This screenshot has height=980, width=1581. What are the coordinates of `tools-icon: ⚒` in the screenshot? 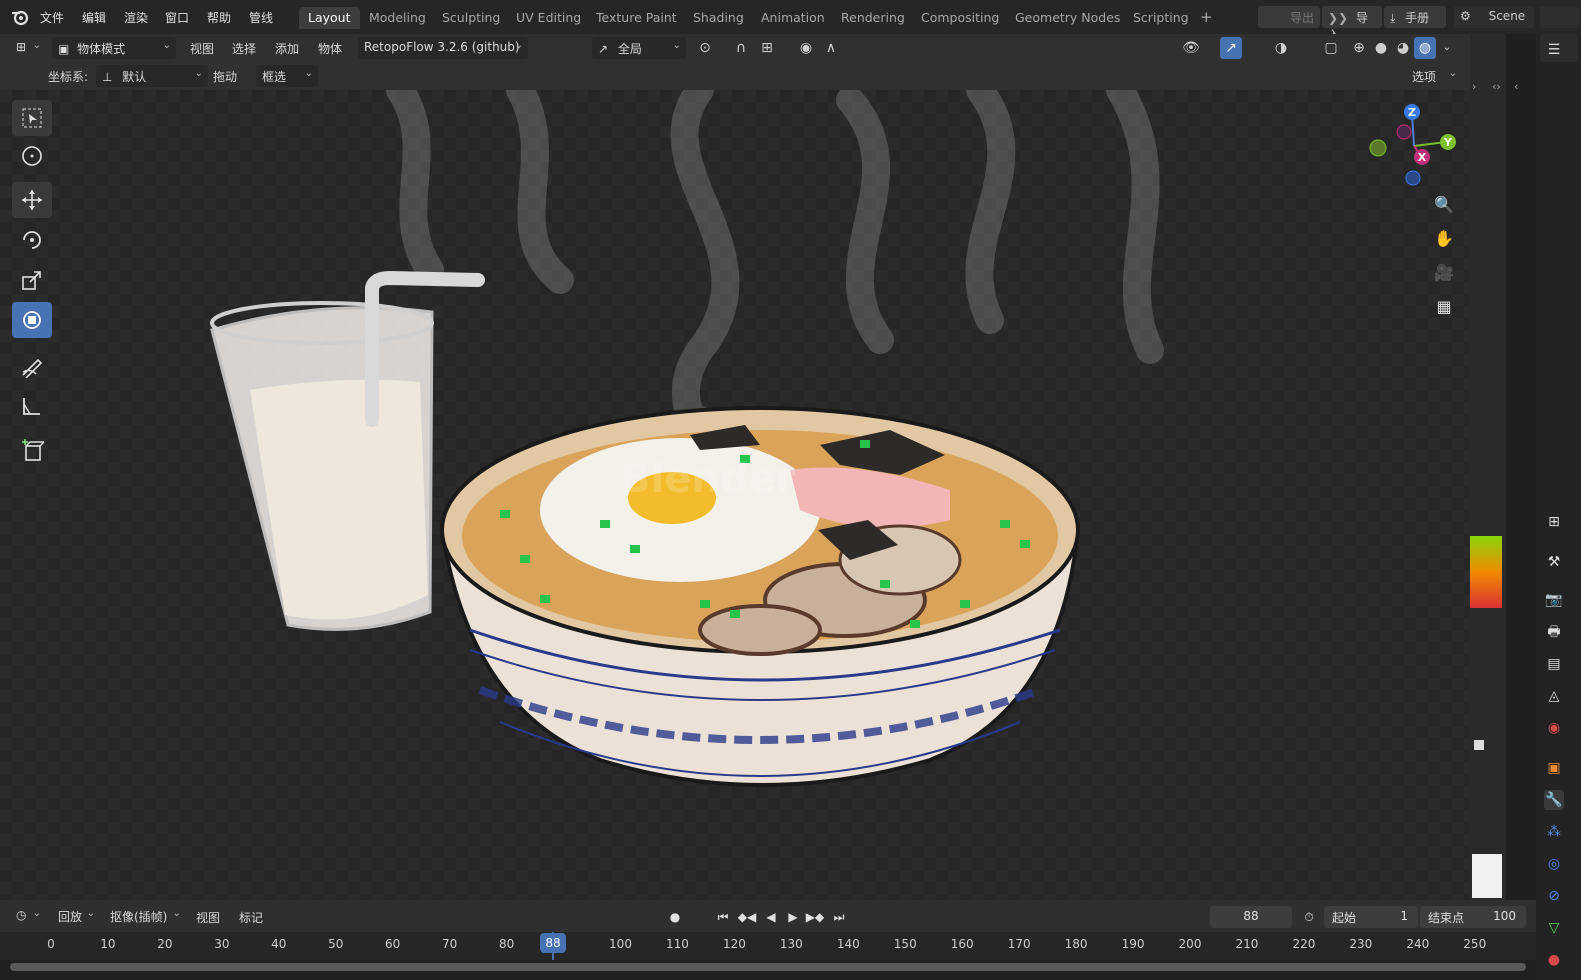 It's located at (1554, 562).